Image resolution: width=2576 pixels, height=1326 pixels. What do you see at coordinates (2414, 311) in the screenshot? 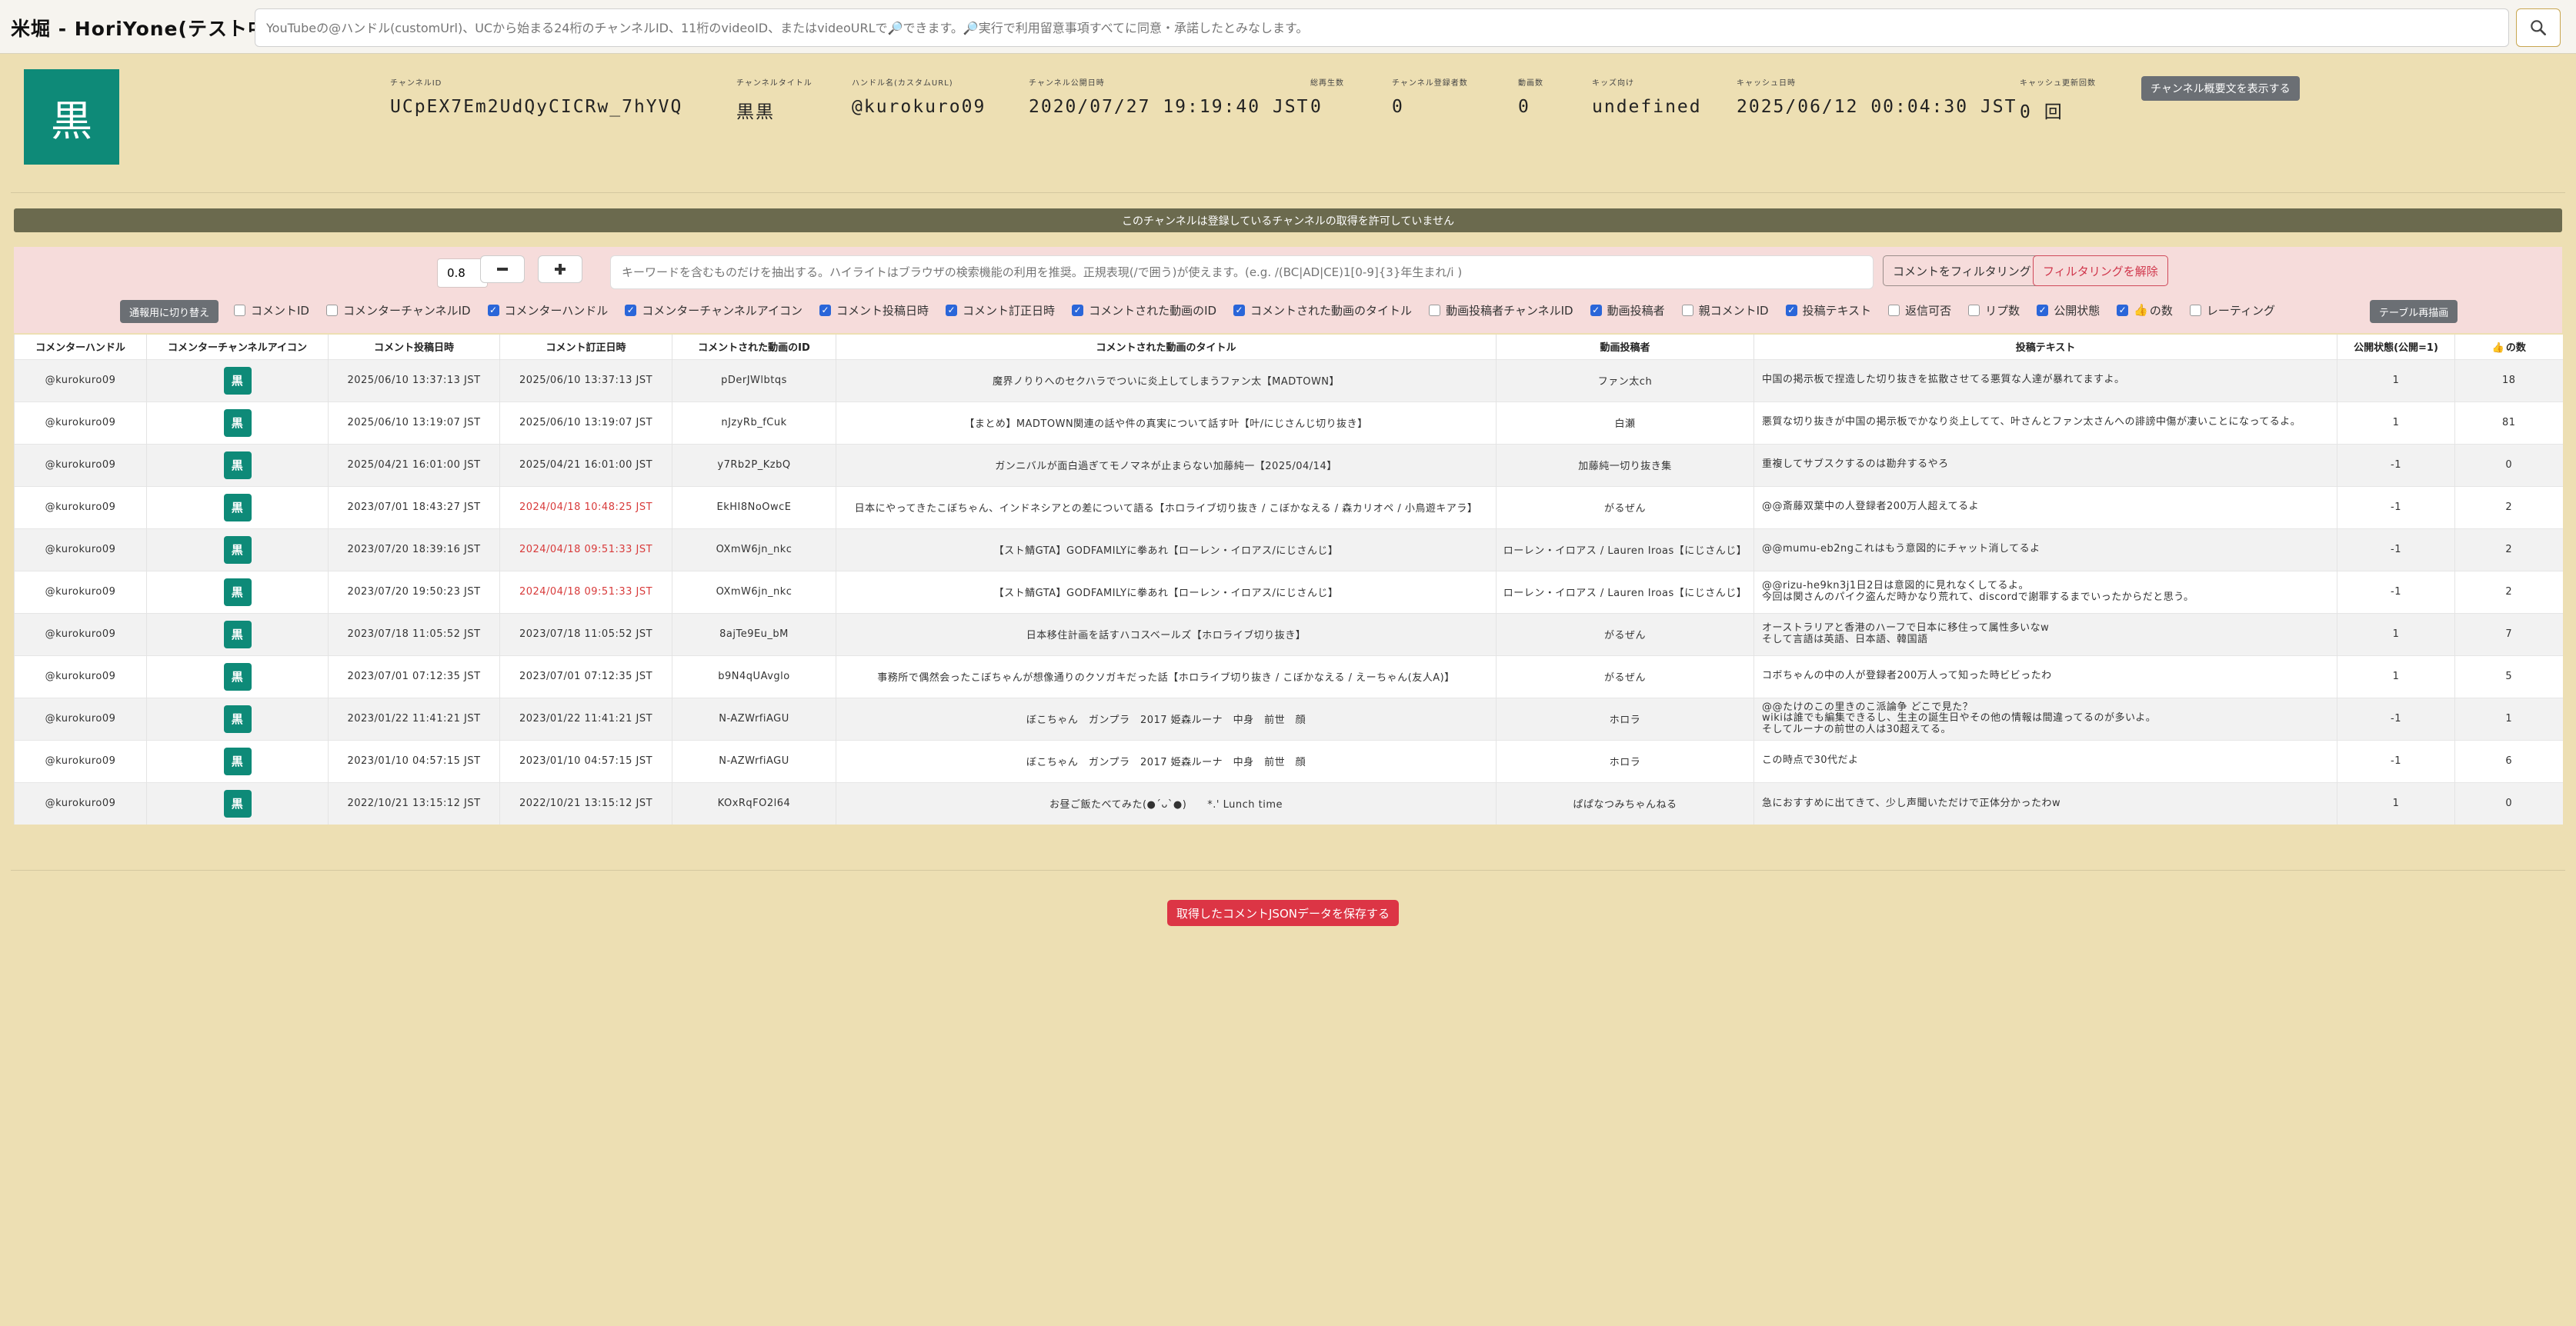
I see `redraw-table-button: テーブル再描画` at bounding box center [2414, 311].